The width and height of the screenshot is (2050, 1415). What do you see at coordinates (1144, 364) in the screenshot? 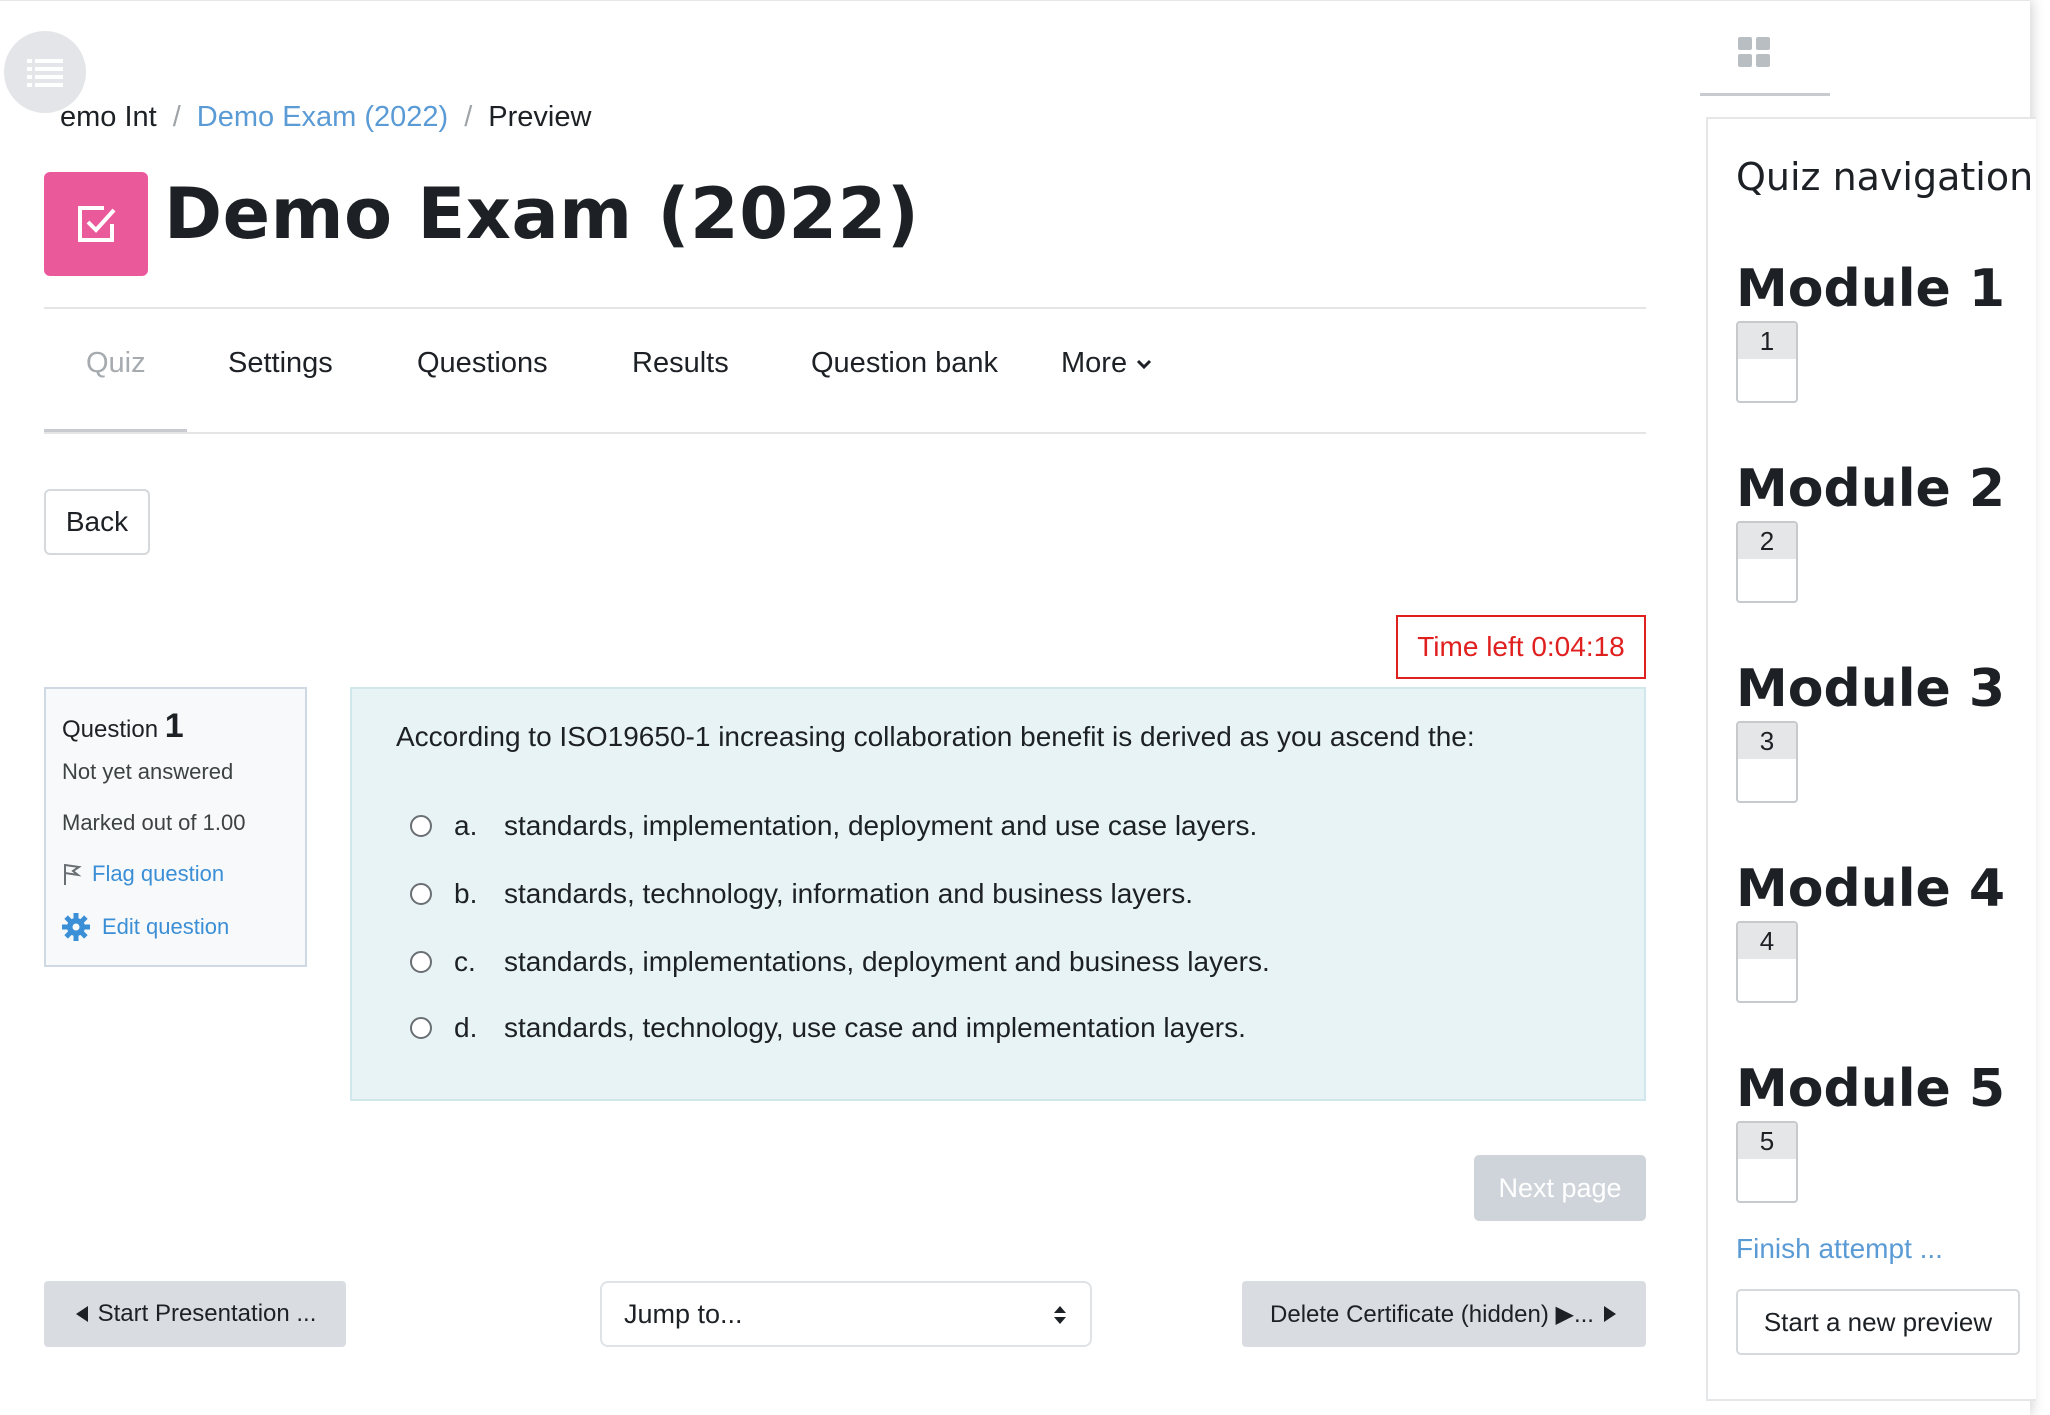
I see `chevron-down-icon` at bounding box center [1144, 364].